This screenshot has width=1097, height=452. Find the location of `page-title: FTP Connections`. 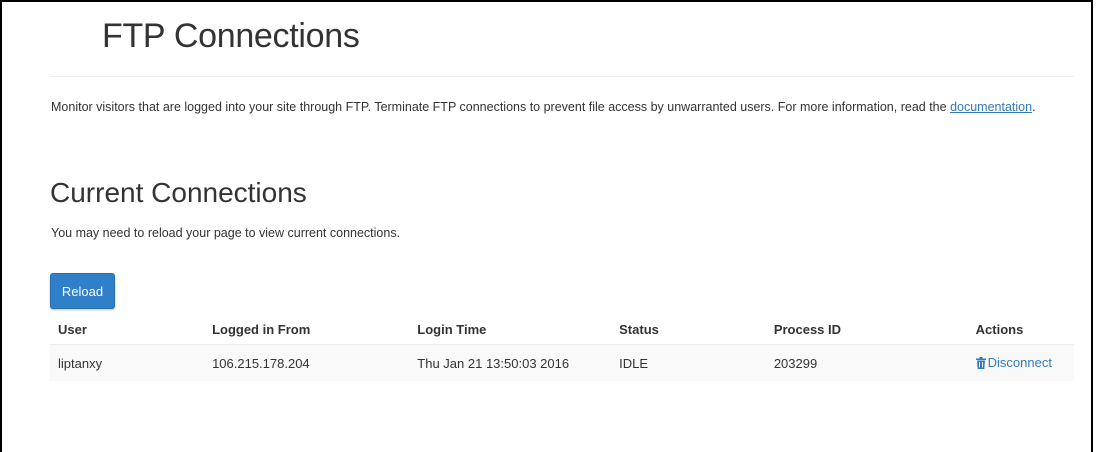

page-title: FTP Connections is located at coordinates (231, 36).